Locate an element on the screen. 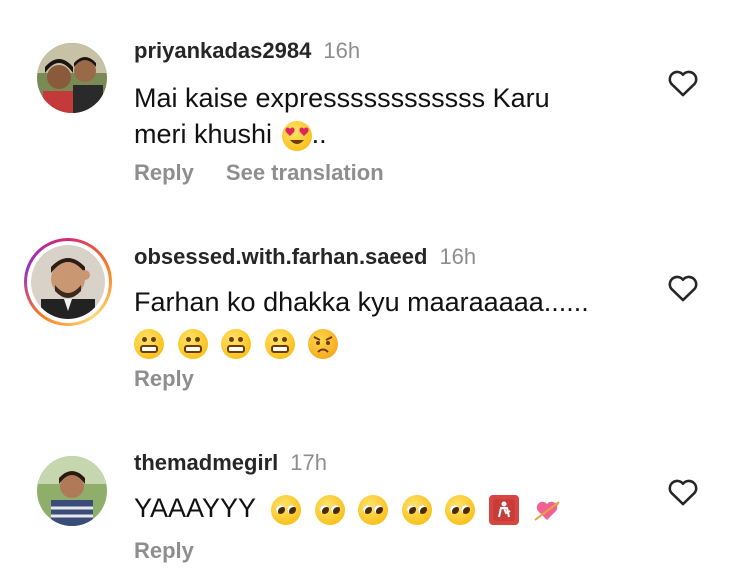 The height and width of the screenshot is (582, 740). place-of-worship-icon is located at coordinates (503, 509).